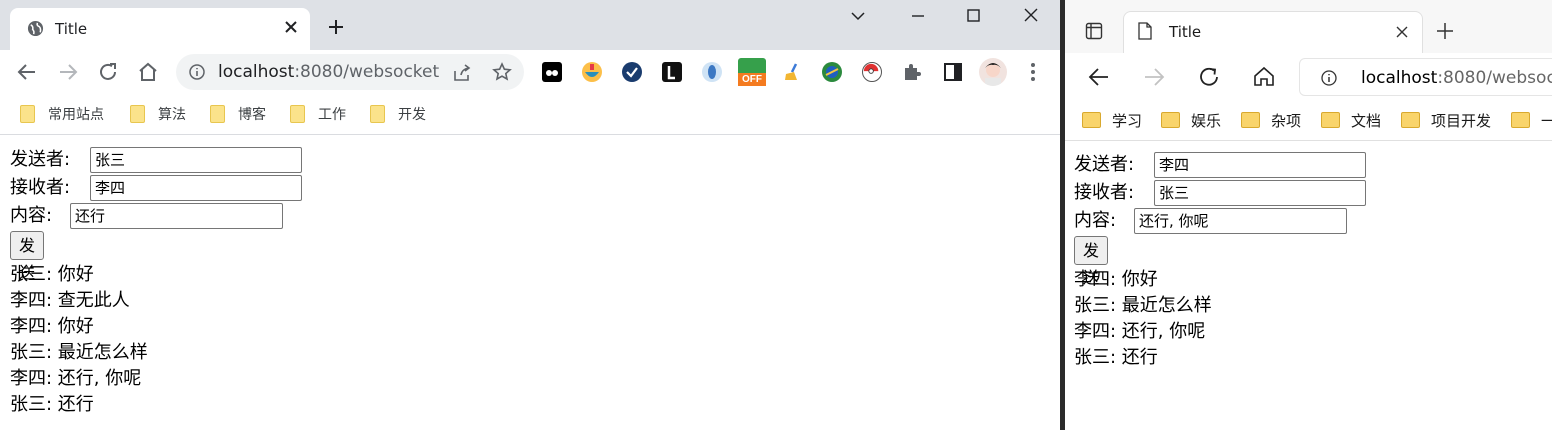 The height and width of the screenshot is (430, 1552). What do you see at coordinates (632, 72) in the screenshot?
I see `extension-3-icon` at bounding box center [632, 72].